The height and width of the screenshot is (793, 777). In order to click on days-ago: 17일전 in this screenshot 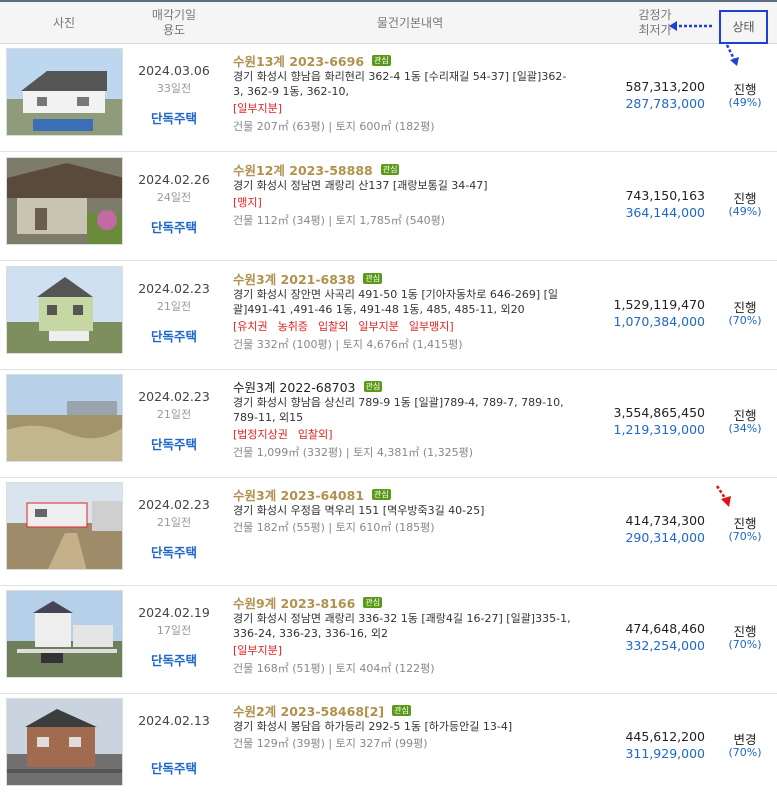, I will do `click(174, 630)`.